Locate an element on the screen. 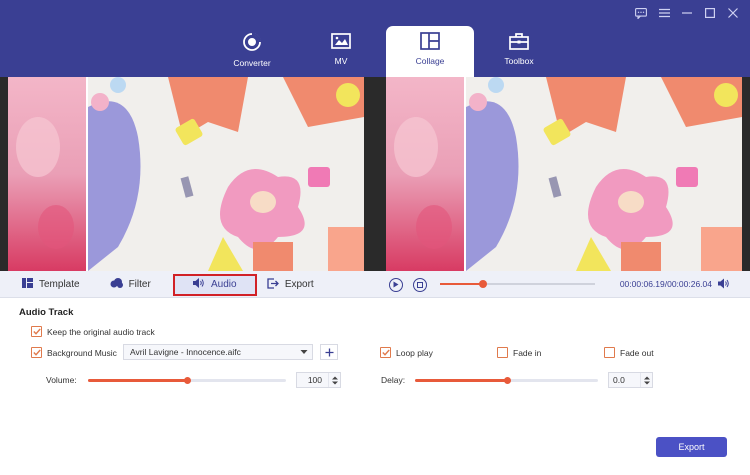 The width and height of the screenshot is (750, 475). play-icon is located at coordinates (396, 284).